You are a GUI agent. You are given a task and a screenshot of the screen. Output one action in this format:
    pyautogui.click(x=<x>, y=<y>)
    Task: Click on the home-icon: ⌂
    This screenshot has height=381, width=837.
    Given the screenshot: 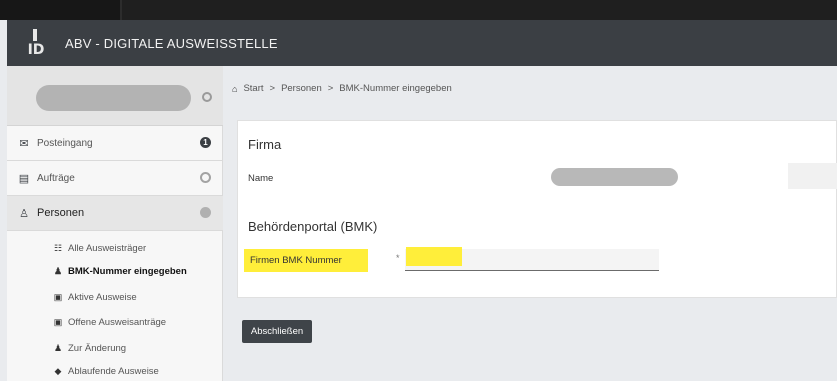 What is the action you would take?
    pyautogui.click(x=234, y=89)
    